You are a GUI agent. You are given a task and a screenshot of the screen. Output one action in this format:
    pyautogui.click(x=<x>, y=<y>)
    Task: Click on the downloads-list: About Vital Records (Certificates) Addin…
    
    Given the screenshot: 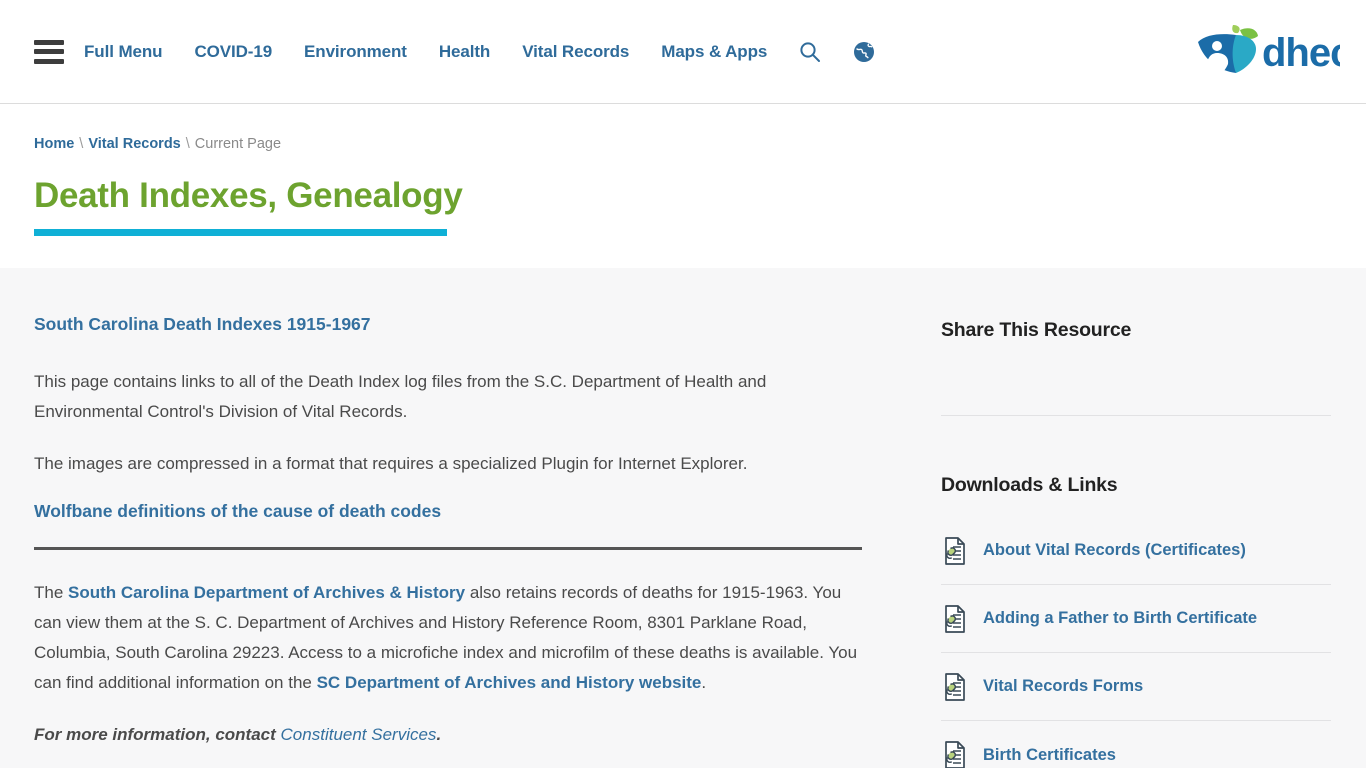 What is the action you would take?
    pyautogui.click(x=1136, y=642)
    